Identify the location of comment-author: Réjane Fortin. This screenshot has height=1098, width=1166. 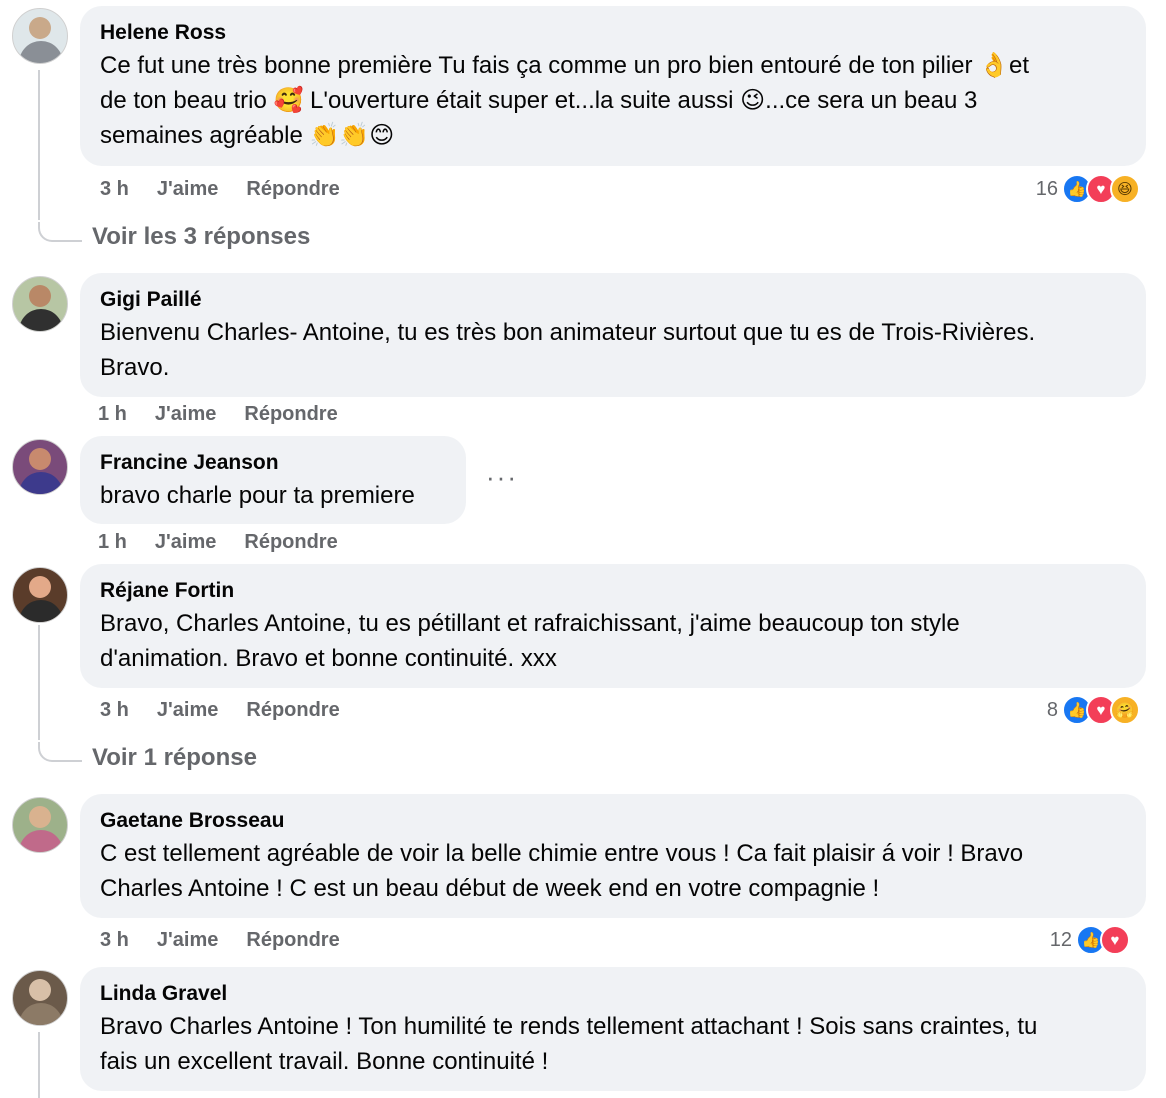
(613, 591).